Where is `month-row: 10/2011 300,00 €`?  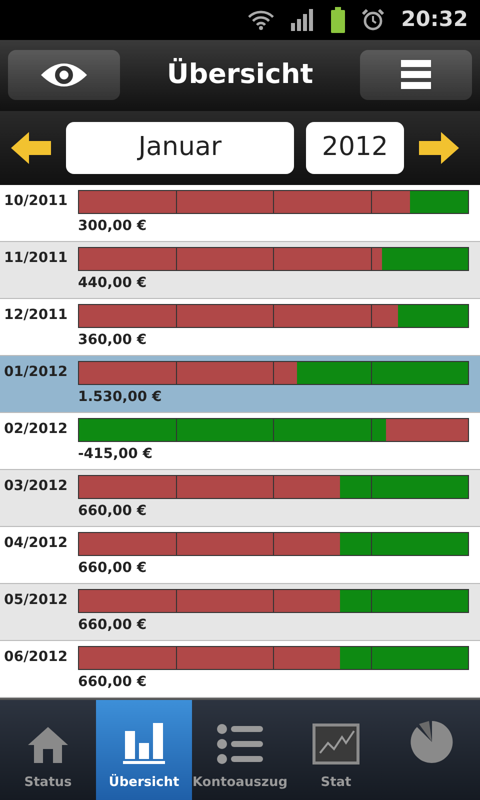
month-row: 10/2011 300,00 € is located at coordinates (240, 213).